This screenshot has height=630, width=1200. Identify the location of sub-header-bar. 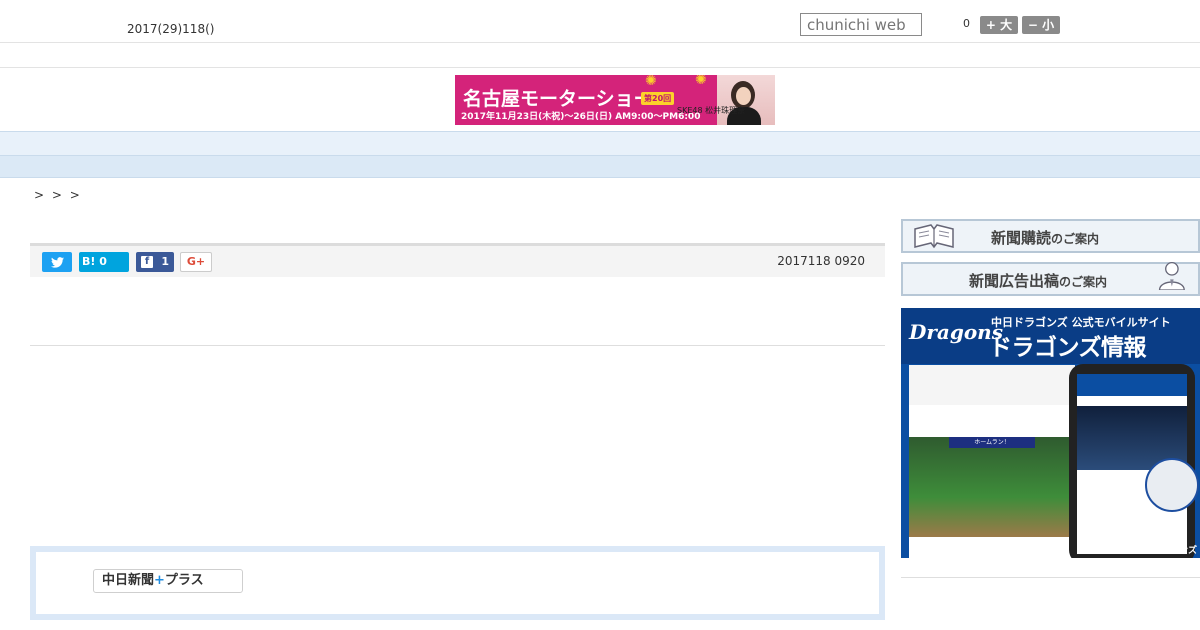
(600, 55).